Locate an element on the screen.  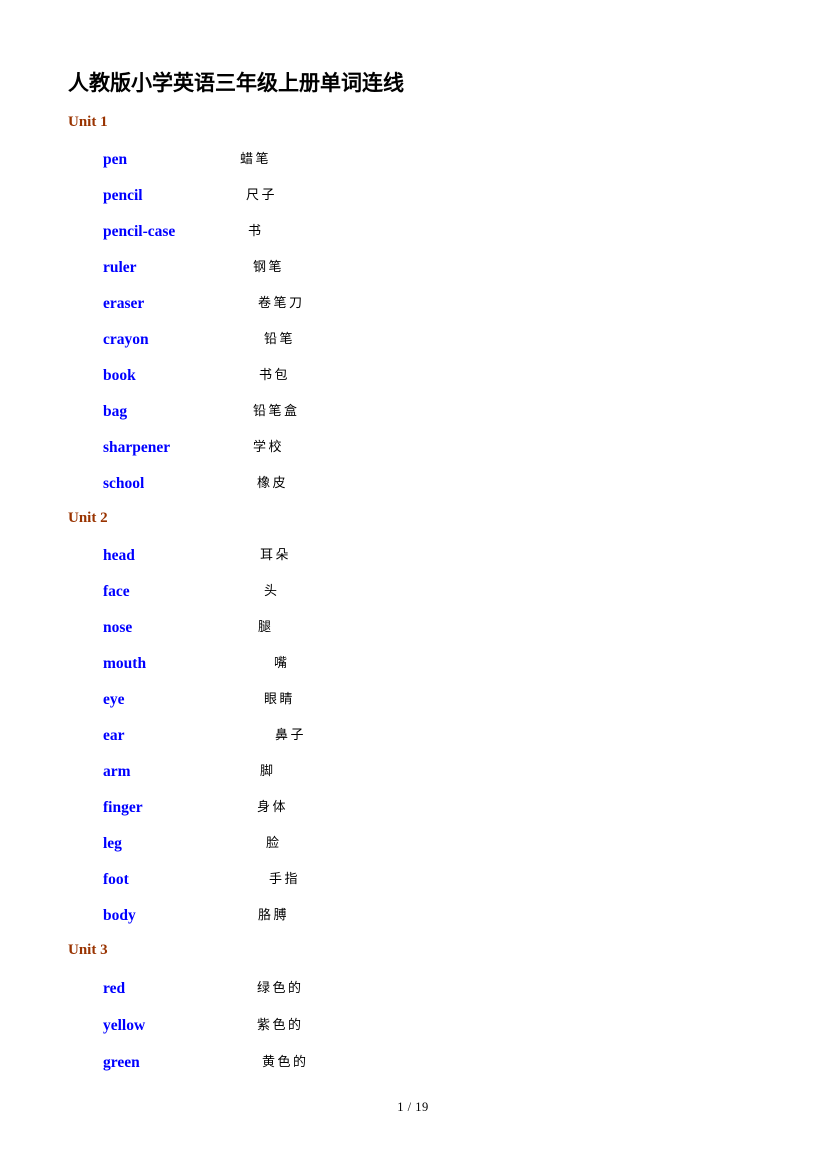
chinese-word: 耳朵 is located at coordinates (275, 556).